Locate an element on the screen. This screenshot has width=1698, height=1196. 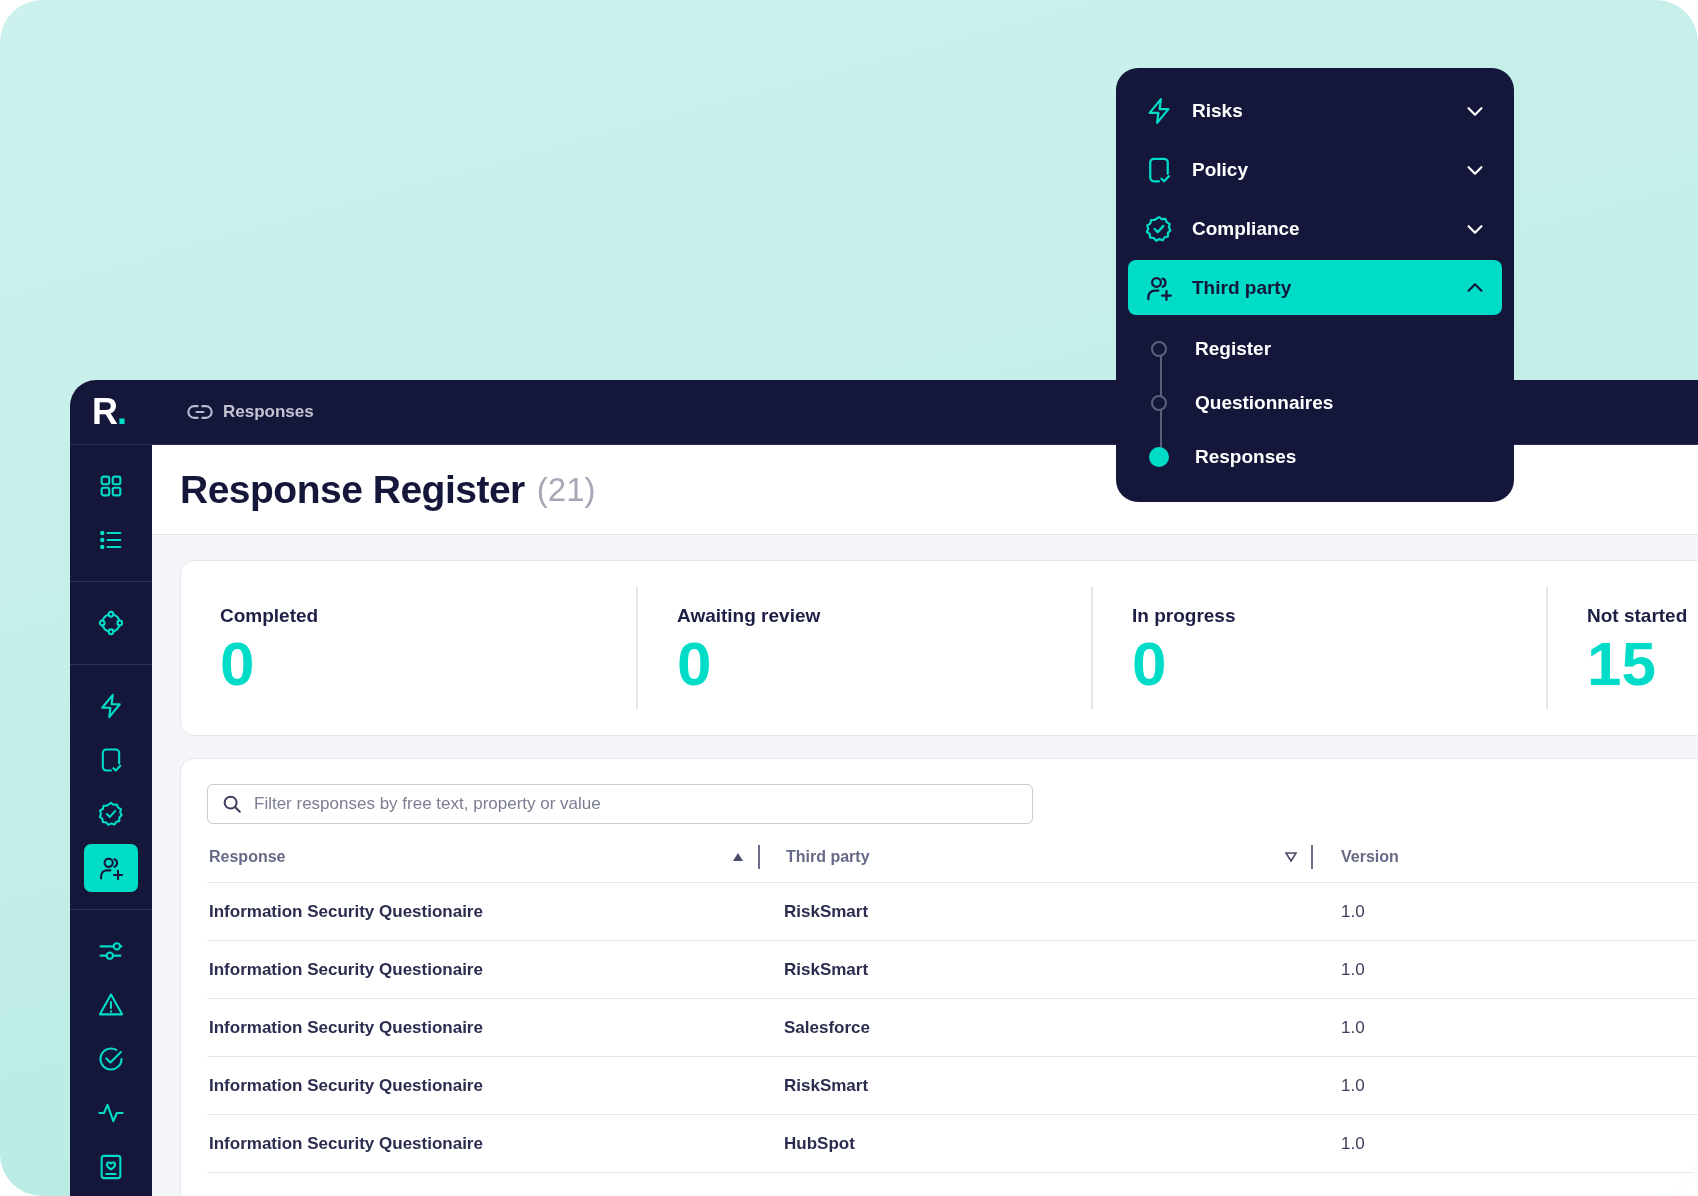
stat-value: 15 is located at coordinates (1621, 664).